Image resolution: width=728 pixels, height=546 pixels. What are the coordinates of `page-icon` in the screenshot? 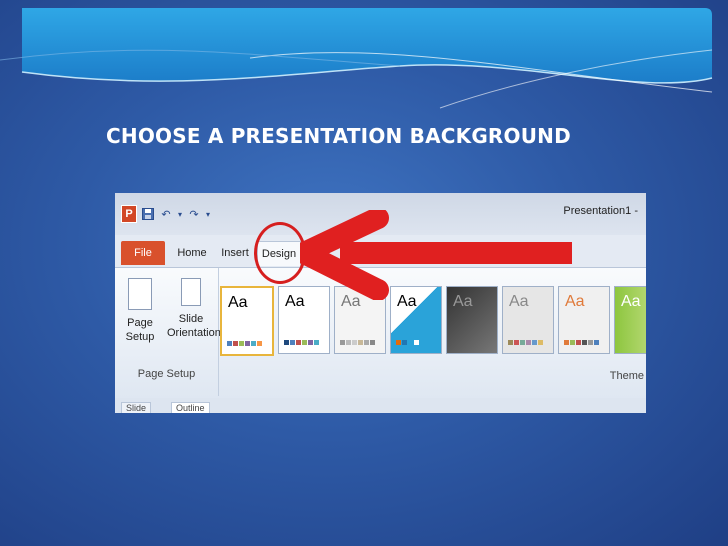 It's located at (140, 294).